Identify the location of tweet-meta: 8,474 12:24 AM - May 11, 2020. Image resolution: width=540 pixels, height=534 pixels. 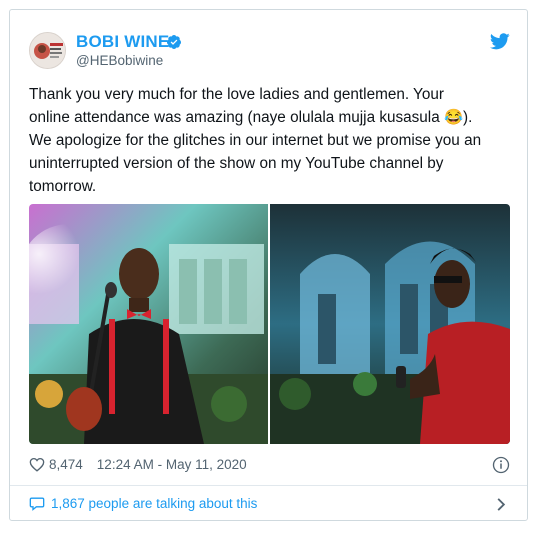
(138, 464).